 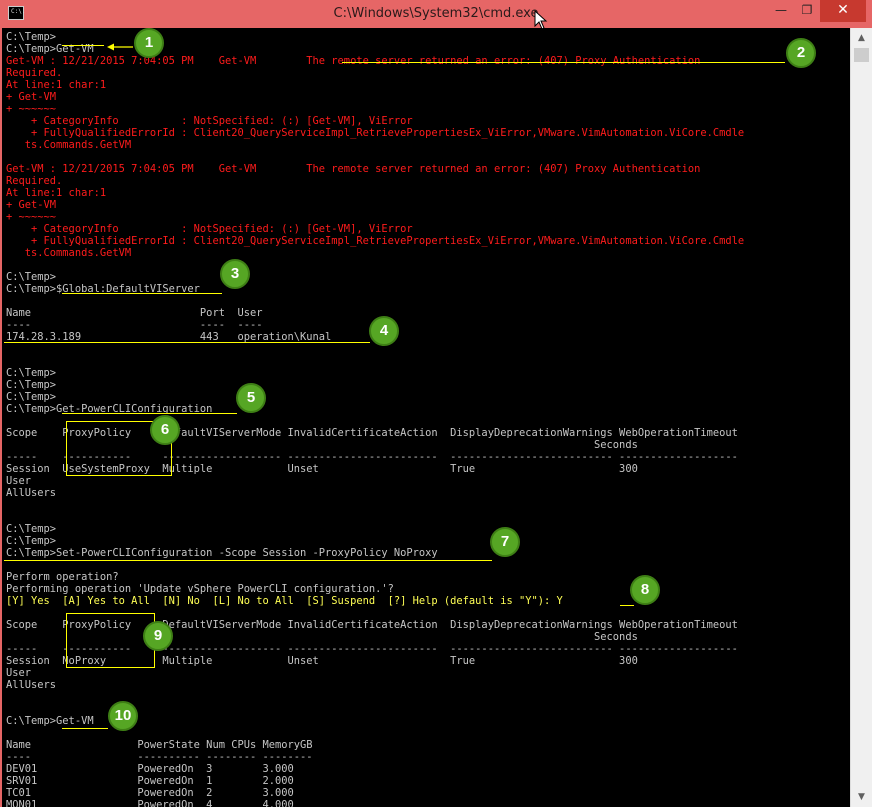 I want to click on console-line: DEV01 PoweredOn 3 3.000, so click(x=150, y=769).